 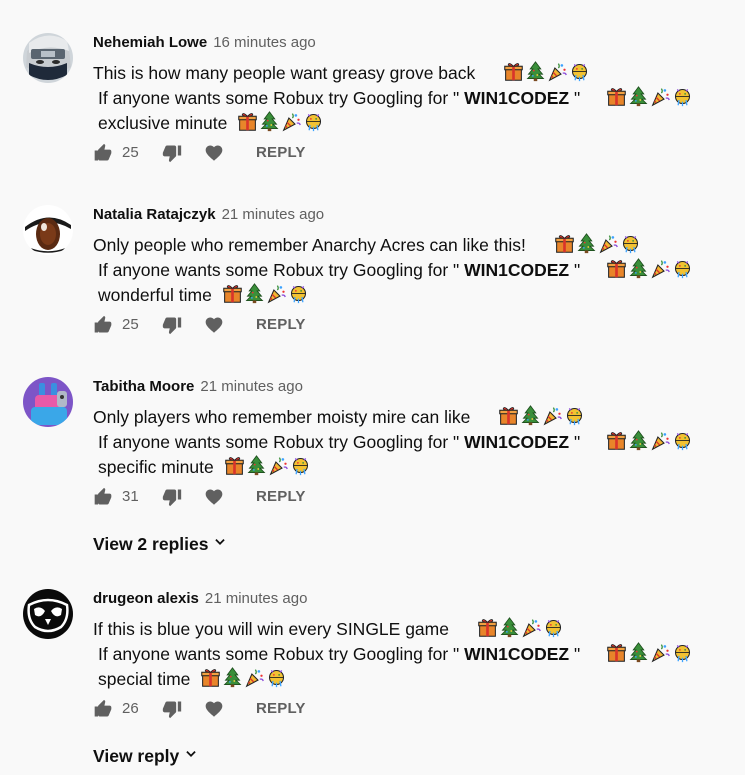 I want to click on comment-text: wonderful time, so click(x=155, y=295).